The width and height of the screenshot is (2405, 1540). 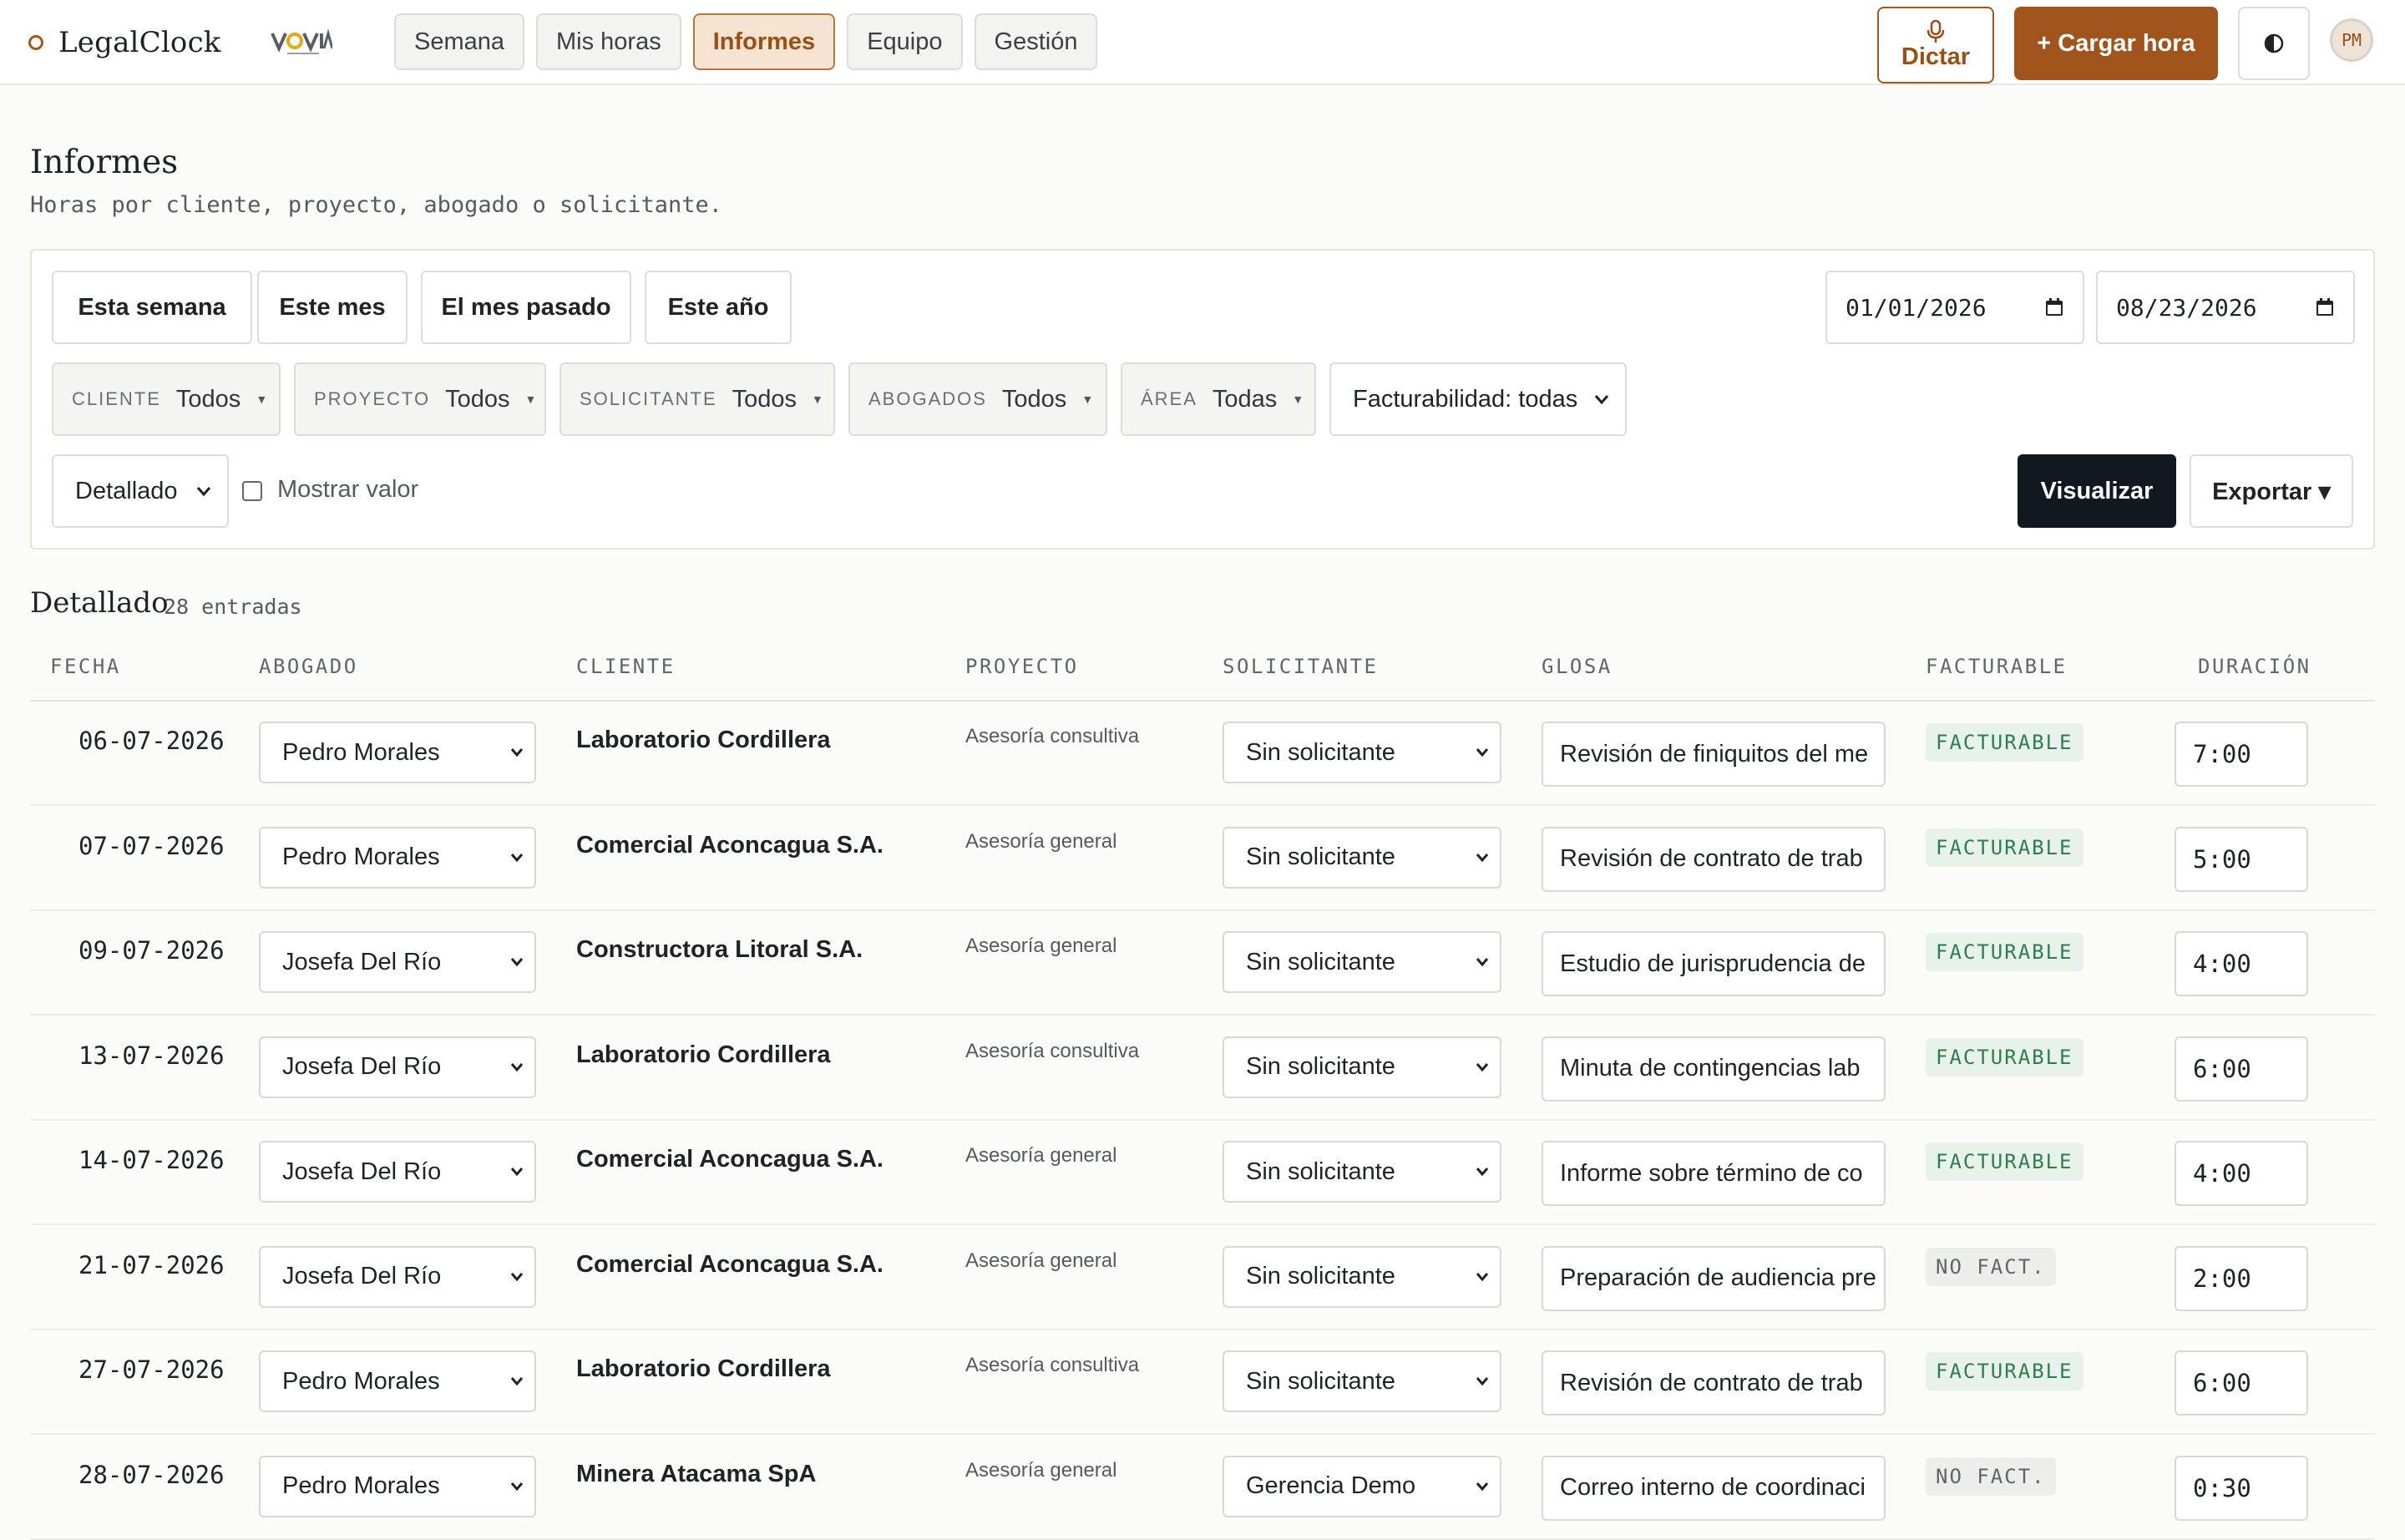 I want to click on tab-equipo: Equipo, so click(x=905, y=42).